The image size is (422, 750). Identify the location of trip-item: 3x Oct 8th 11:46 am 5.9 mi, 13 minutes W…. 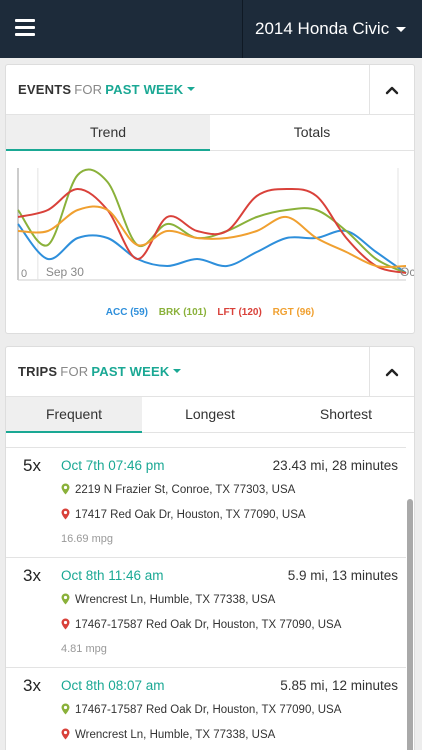
(206, 612).